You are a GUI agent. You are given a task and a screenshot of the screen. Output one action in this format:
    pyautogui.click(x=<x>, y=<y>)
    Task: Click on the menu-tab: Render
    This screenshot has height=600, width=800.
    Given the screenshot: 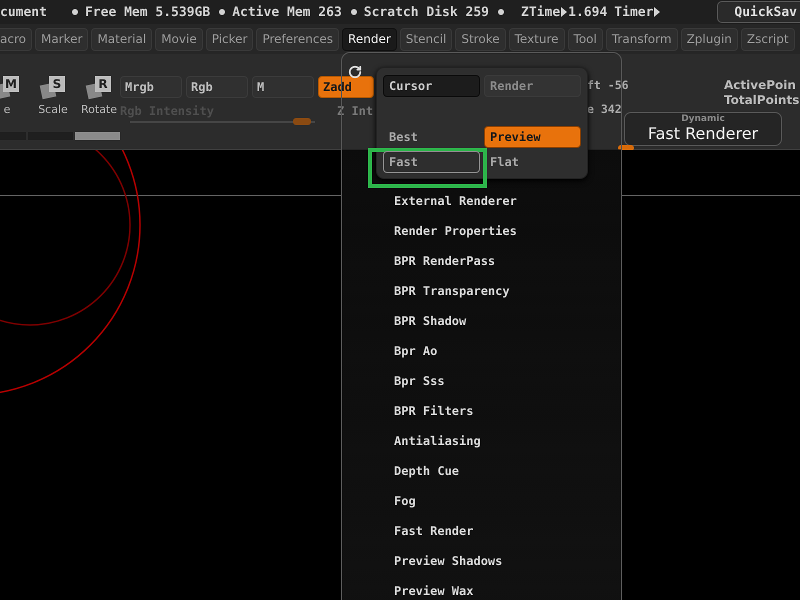 What is the action you would take?
    pyautogui.click(x=369, y=39)
    